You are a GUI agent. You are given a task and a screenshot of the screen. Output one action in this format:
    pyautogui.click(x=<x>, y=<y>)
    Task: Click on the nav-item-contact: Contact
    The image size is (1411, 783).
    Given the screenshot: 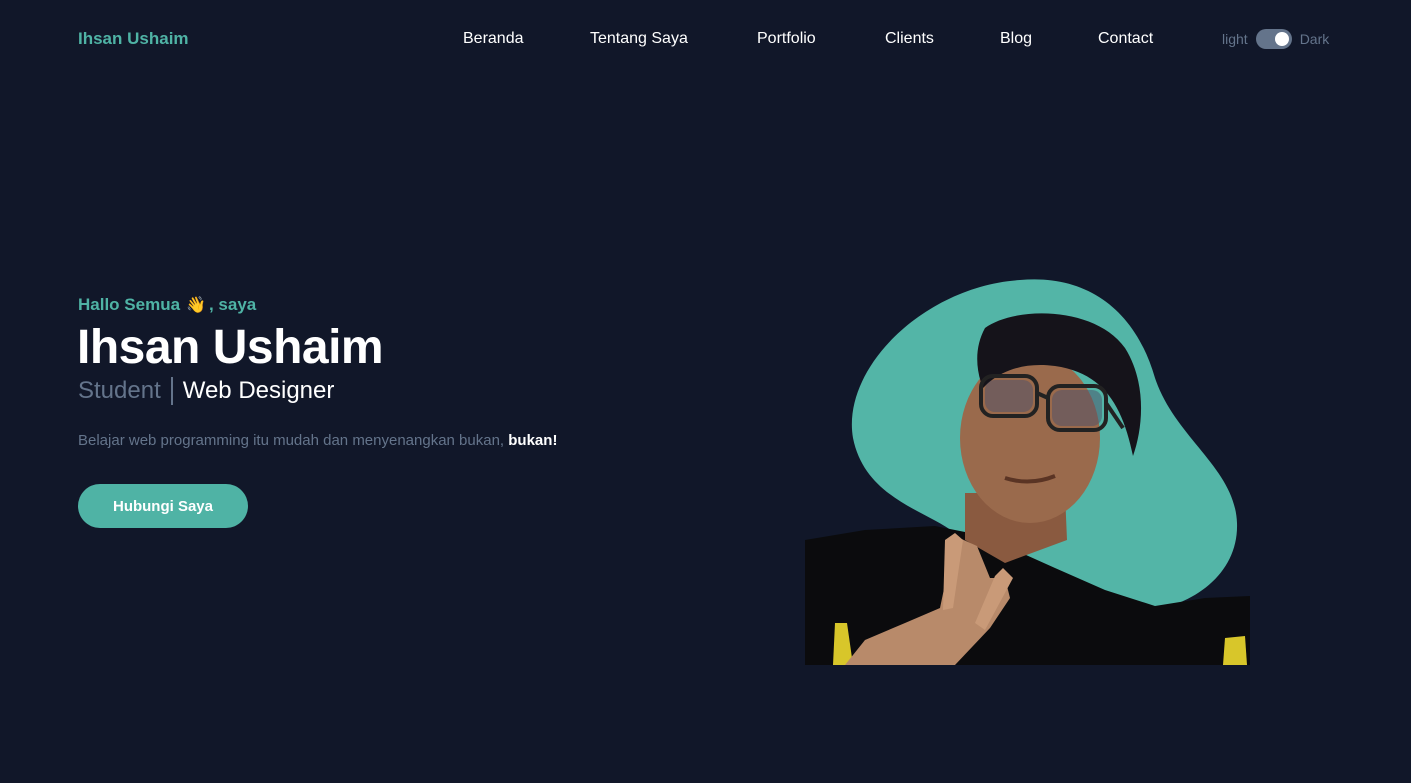 What is the action you would take?
    pyautogui.click(x=1125, y=39)
    